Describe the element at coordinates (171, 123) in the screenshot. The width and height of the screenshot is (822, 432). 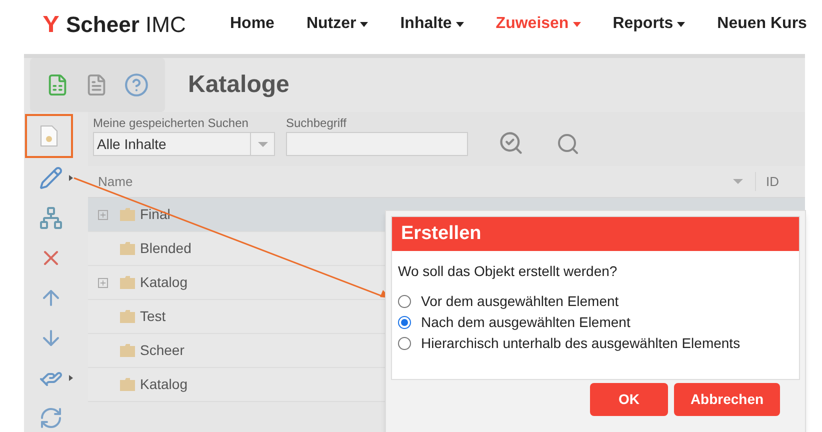
I see `field-label: Meine gespeicherten Suchen` at that location.